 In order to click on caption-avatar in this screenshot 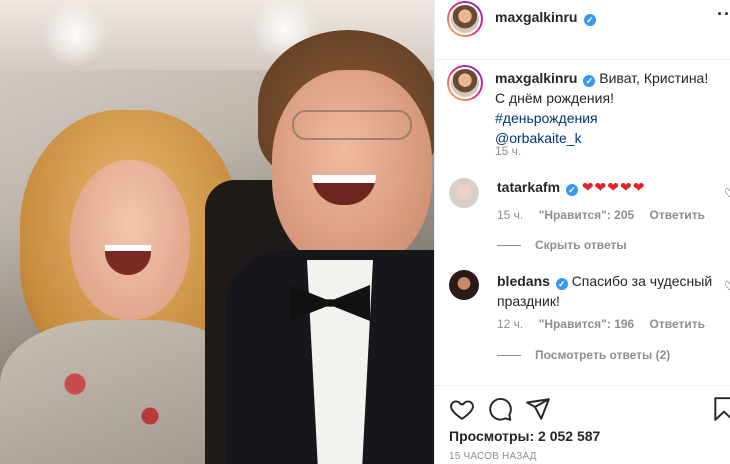, I will do `click(465, 83)`.